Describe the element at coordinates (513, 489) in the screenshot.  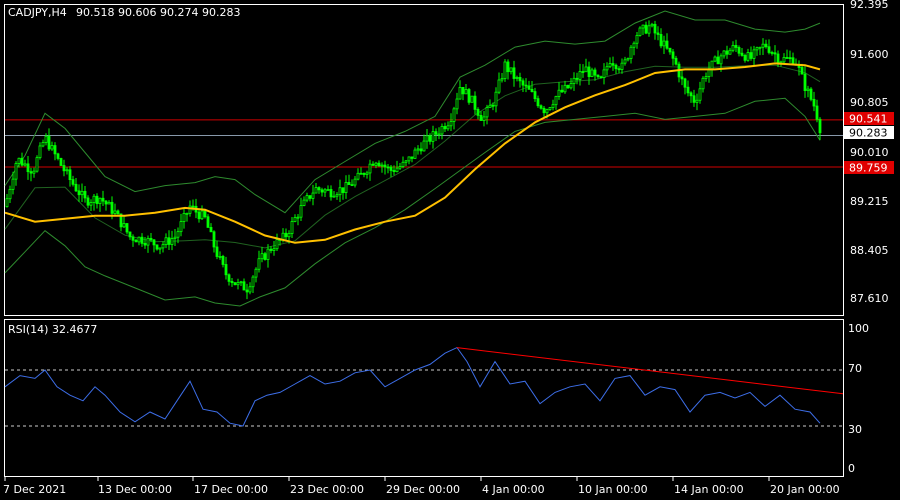
I see `x-tick: 4 Jan 00:00` at that location.